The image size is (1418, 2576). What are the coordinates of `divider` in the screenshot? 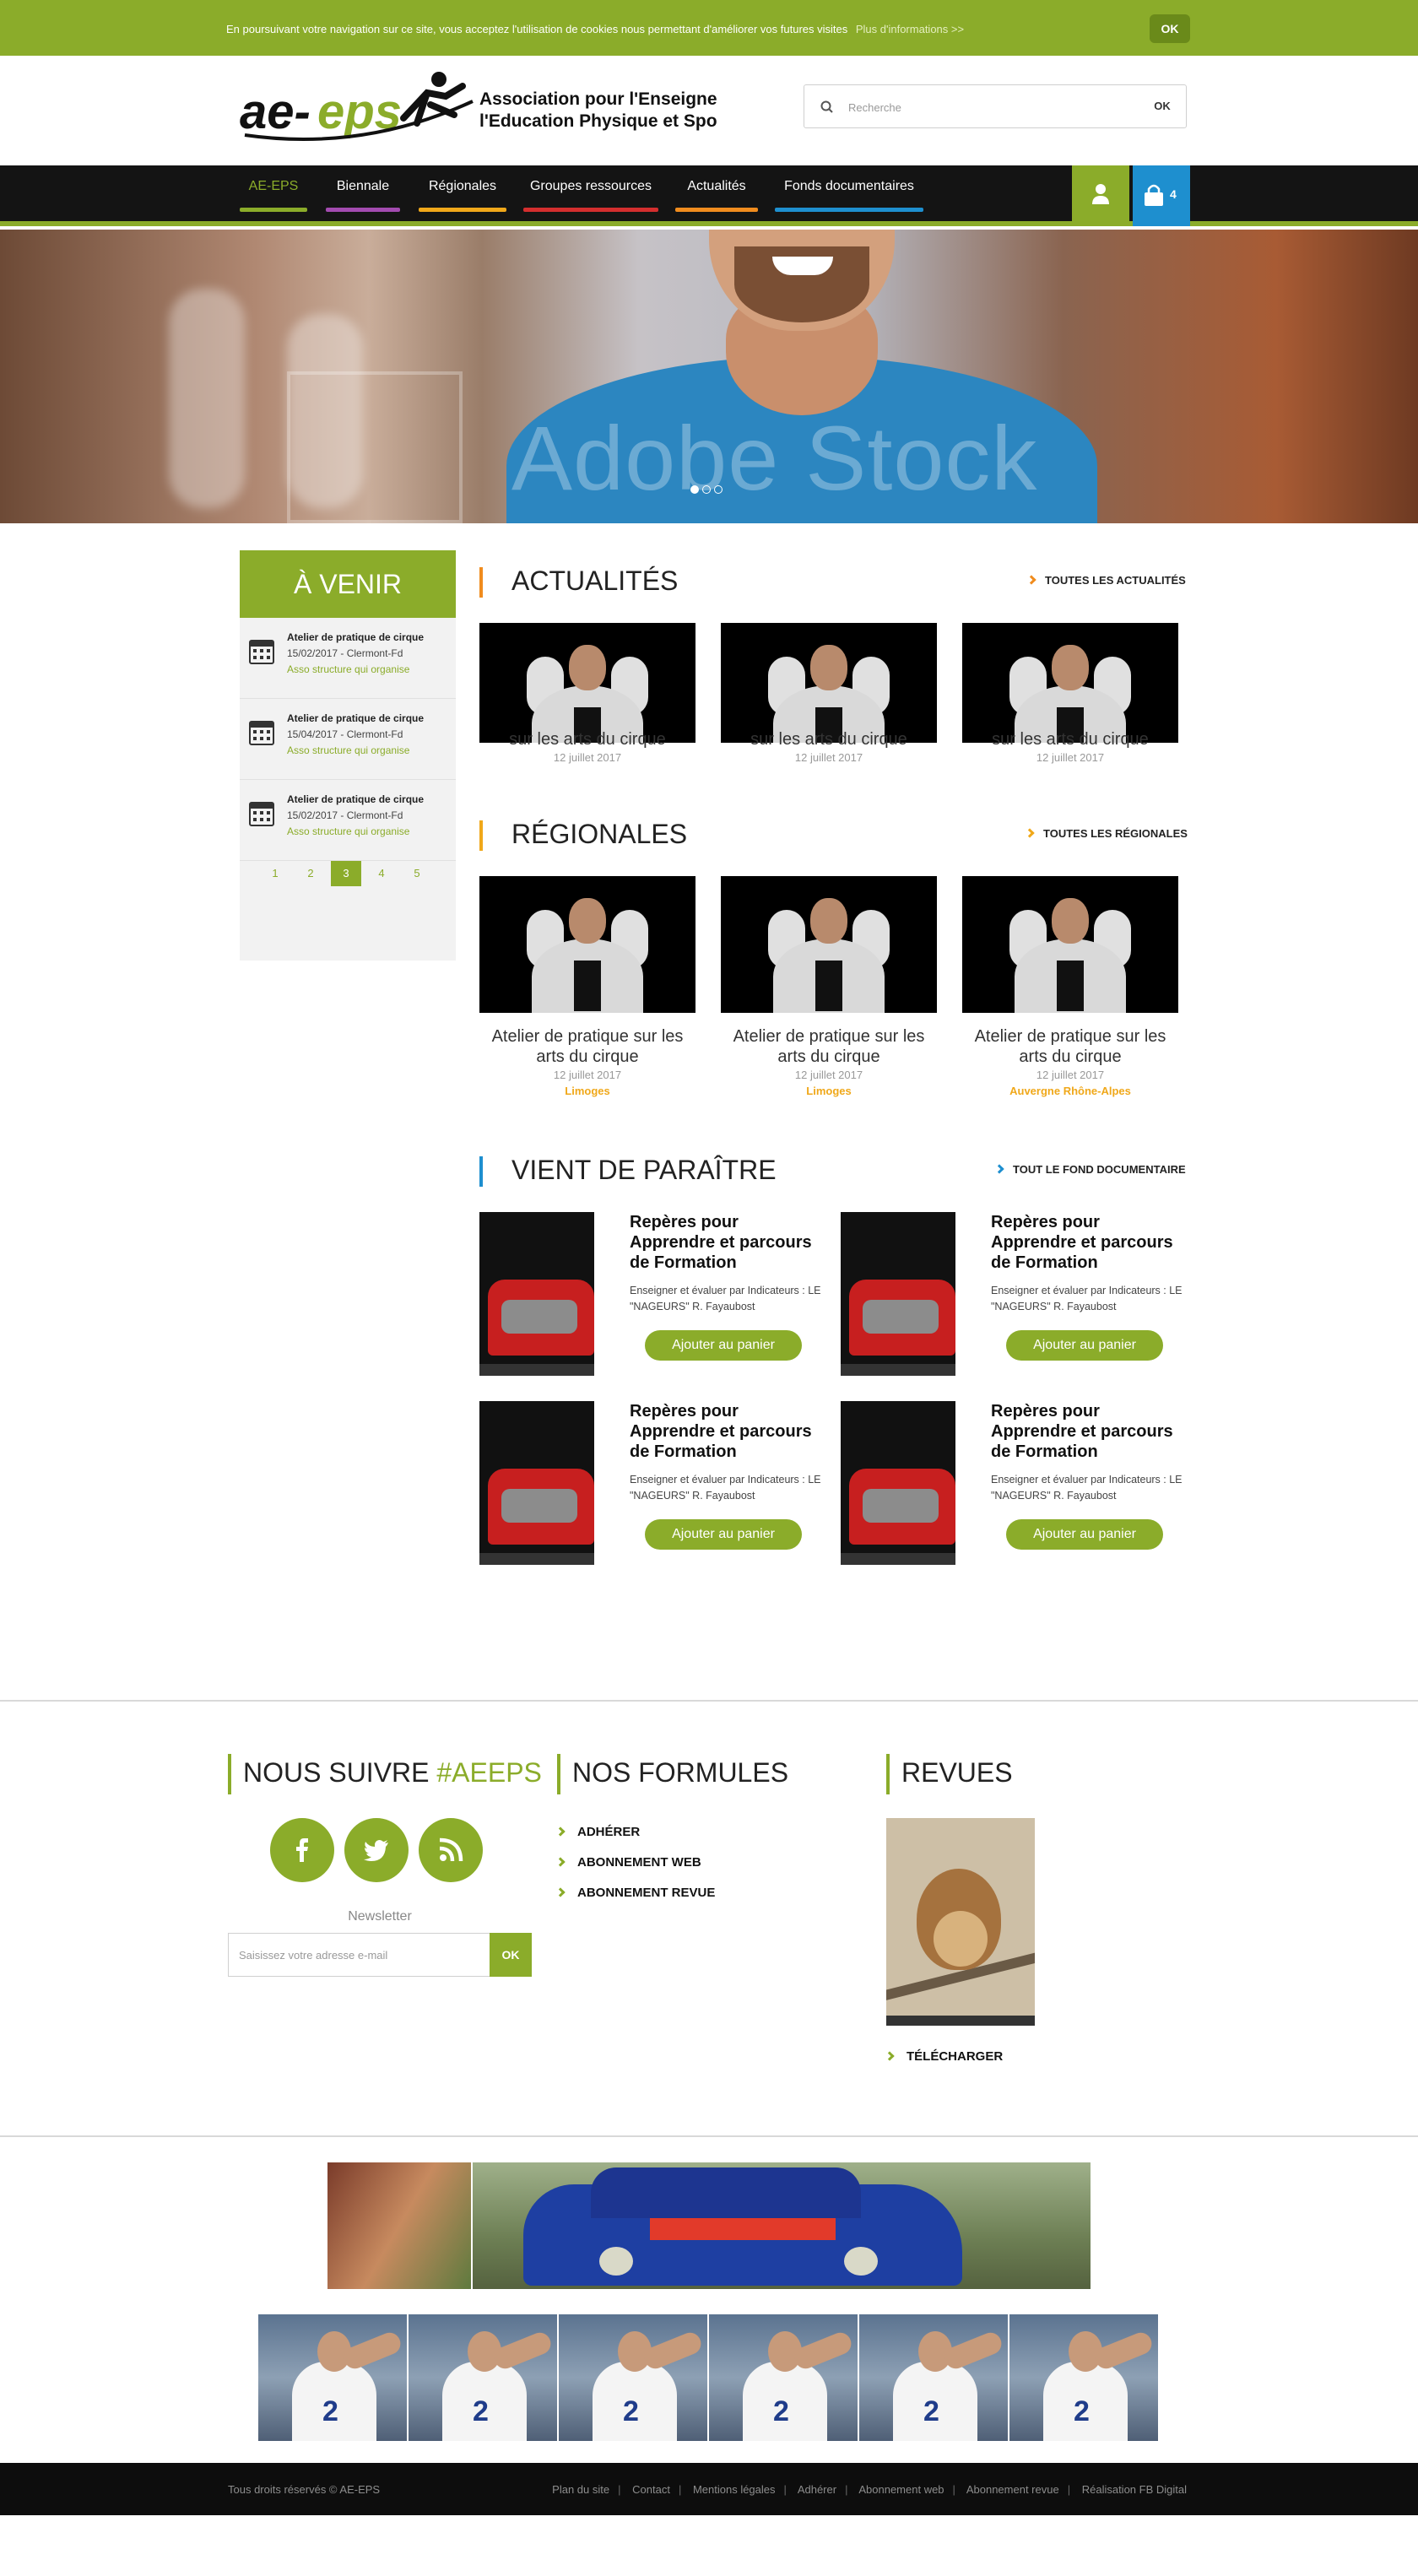 It's located at (709, 2136).